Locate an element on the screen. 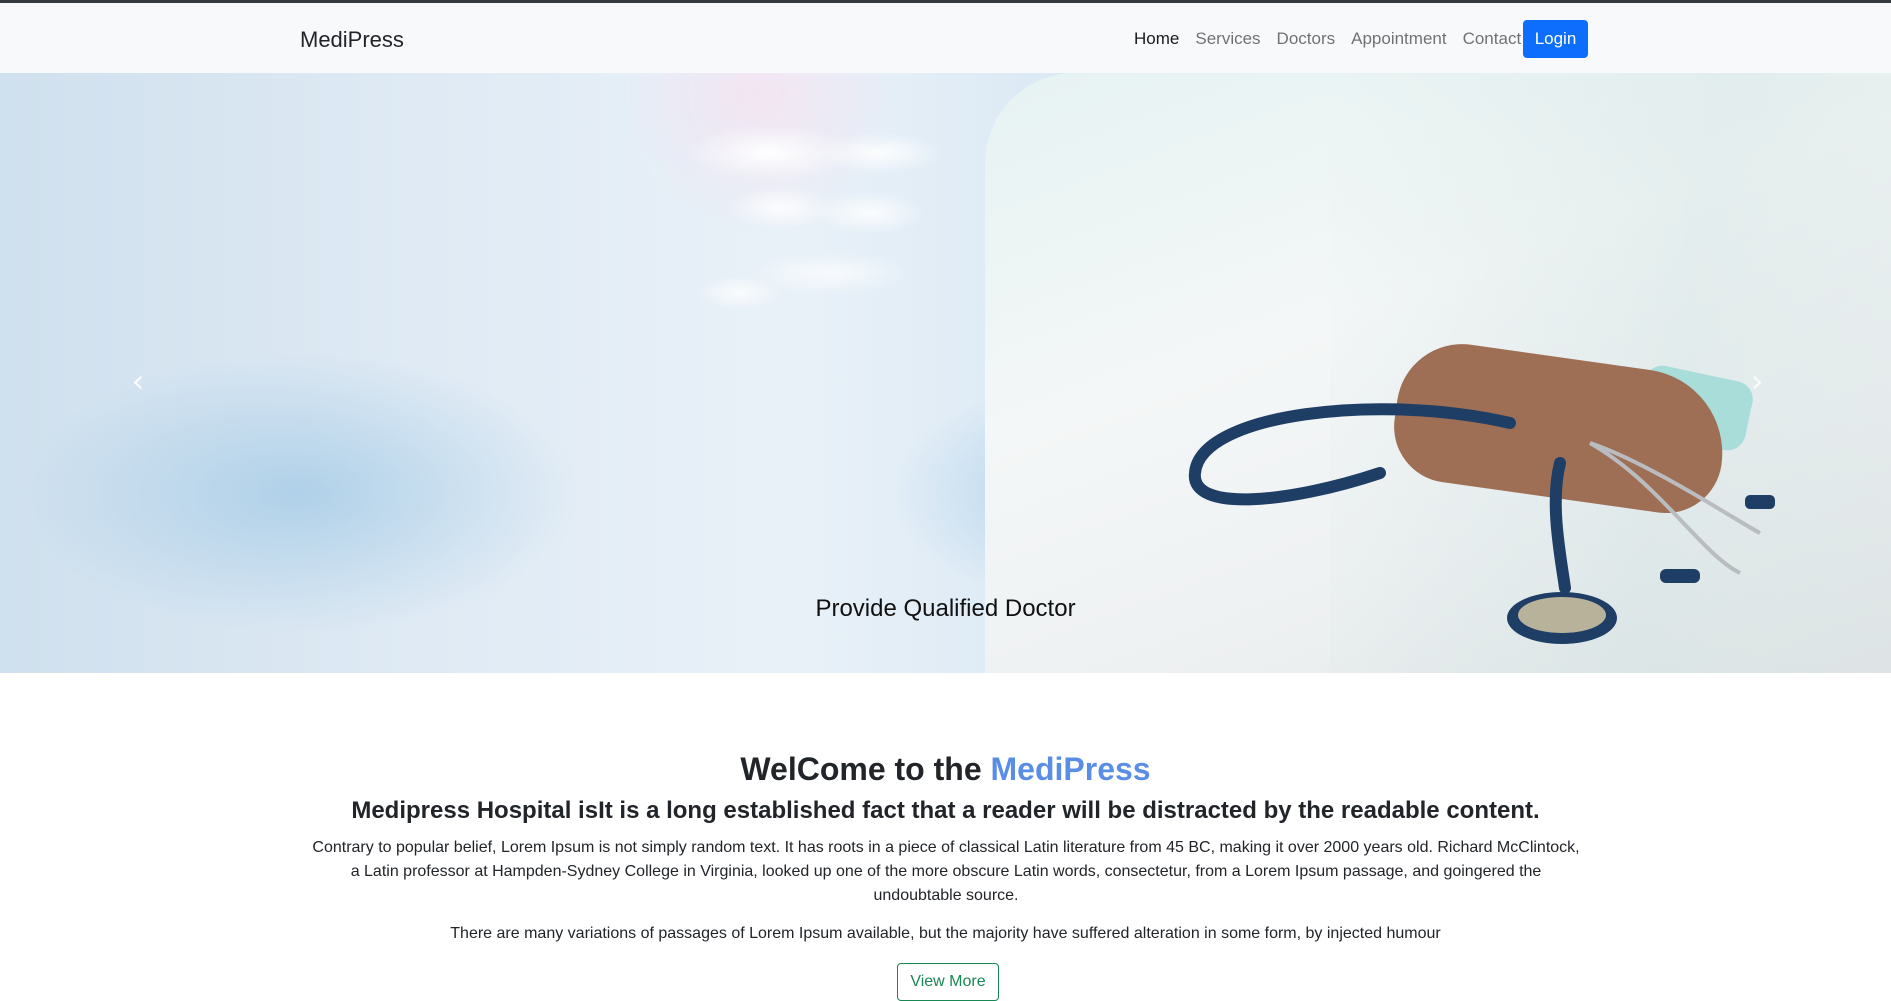 The image size is (1891, 1001). chevron-left-icon: ‹ is located at coordinates (138, 381).